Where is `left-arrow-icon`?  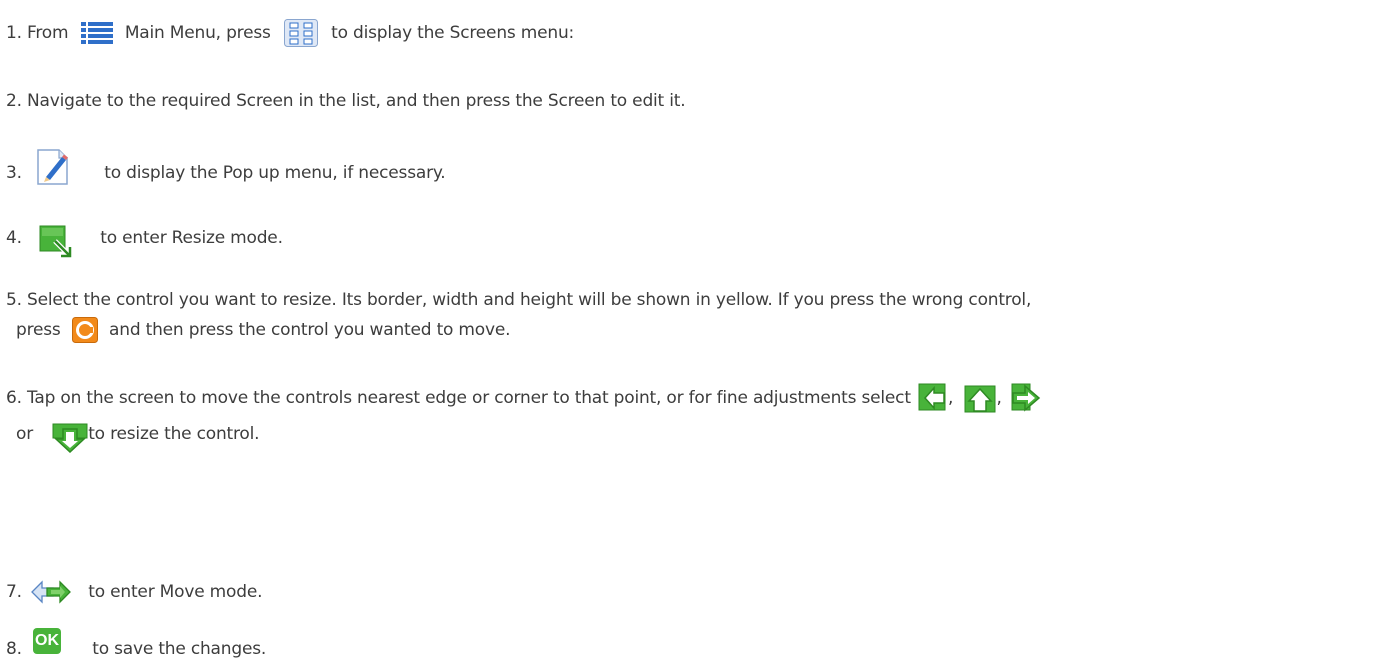
left-arrow-icon is located at coordinates (933, 398).